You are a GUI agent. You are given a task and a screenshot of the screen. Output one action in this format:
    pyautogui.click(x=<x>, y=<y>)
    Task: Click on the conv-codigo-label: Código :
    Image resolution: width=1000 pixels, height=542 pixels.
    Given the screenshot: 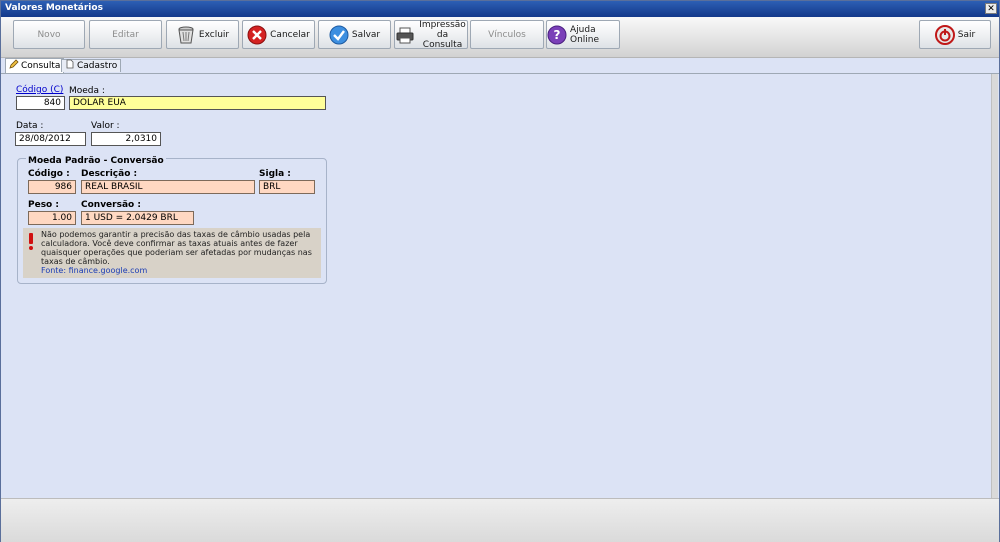 What is the action you would take?
    pyautogui.click(x=49, y=174)
    